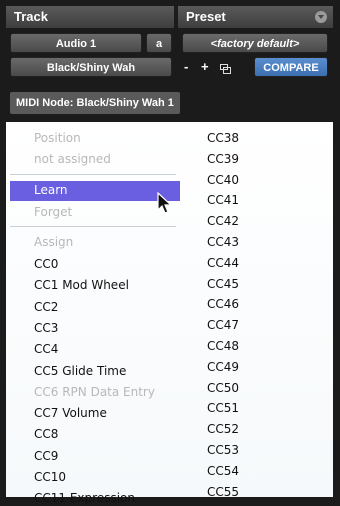  I want to click on preset-header: Preset, so click(255, 17).